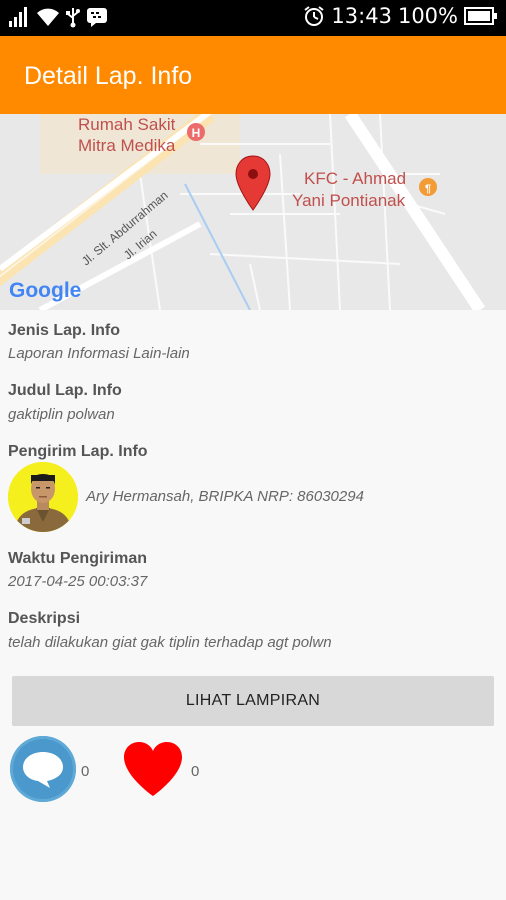 This screenshot has height=900, width=506. Describe the element at coordinates (253, 75) in the screenshot. I see `app-bar: Detail Lap. Info` at that location.